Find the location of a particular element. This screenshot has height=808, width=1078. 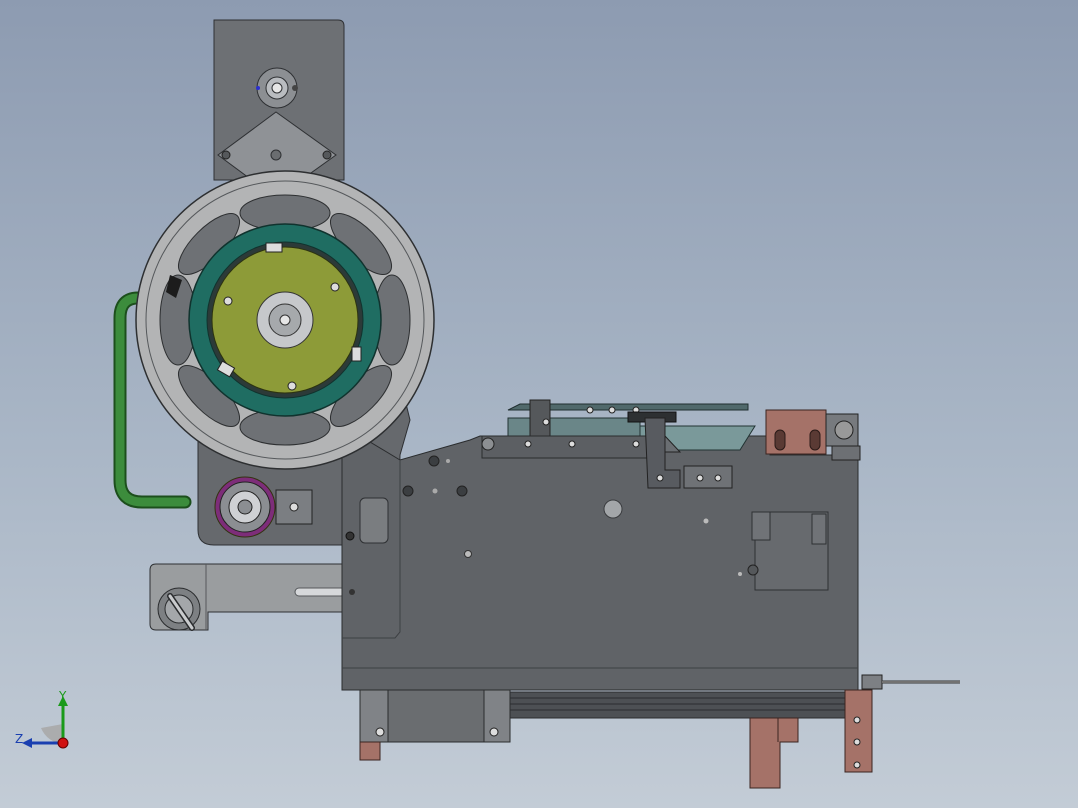

y-axis-label: Y is located at coordinates (63, 696).